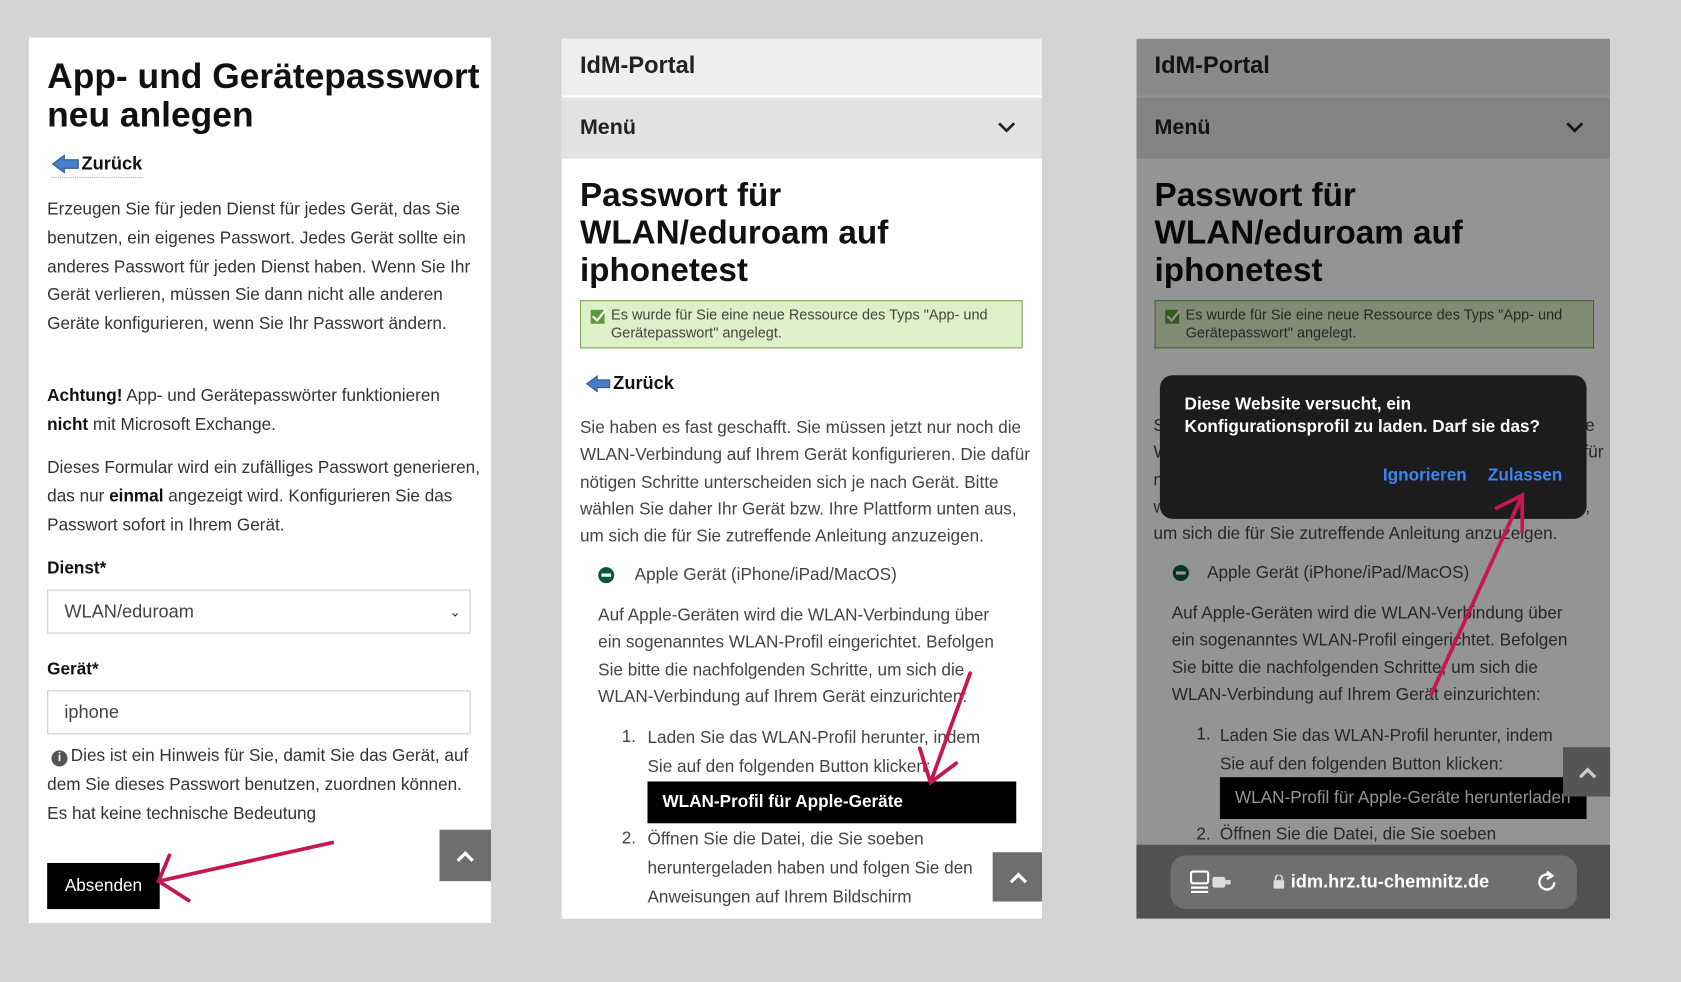 This screenshot has height=982, width=1681. What do you see at coordinates (245, 871) in the screenshot?
I see `arrow-to-submit` at bounding box center [245, 871].